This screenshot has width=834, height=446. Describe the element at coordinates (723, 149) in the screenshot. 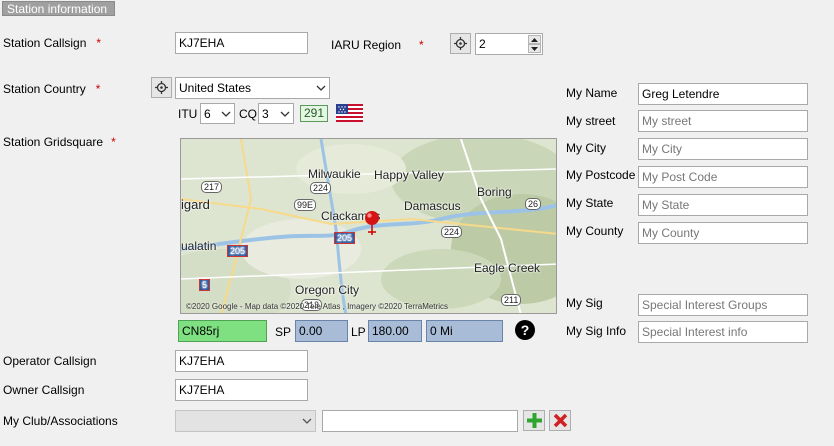

I see `my-city-input: My City` at that location.